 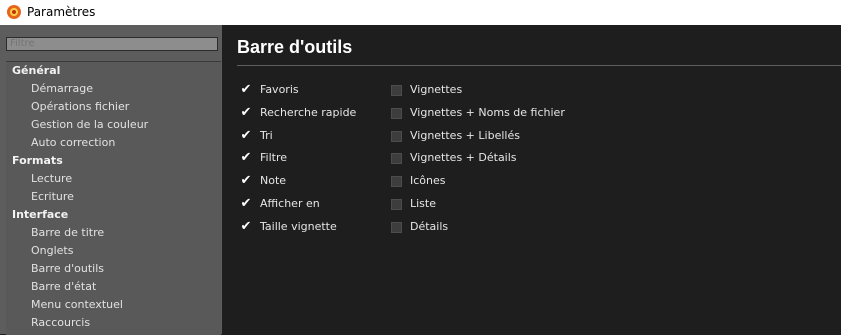 I want to click on sidebar-item: Ecriture, so click(x=113, y=197).